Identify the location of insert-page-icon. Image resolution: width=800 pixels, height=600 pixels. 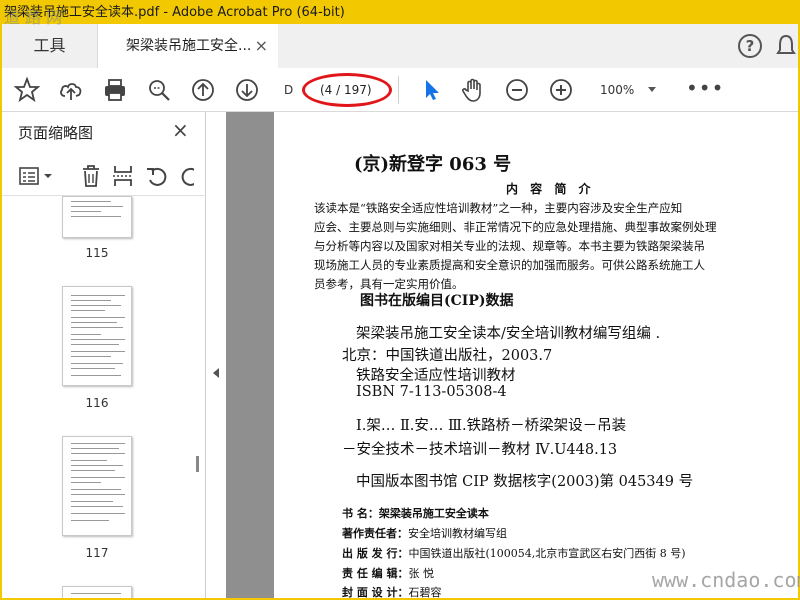
(123, 176).